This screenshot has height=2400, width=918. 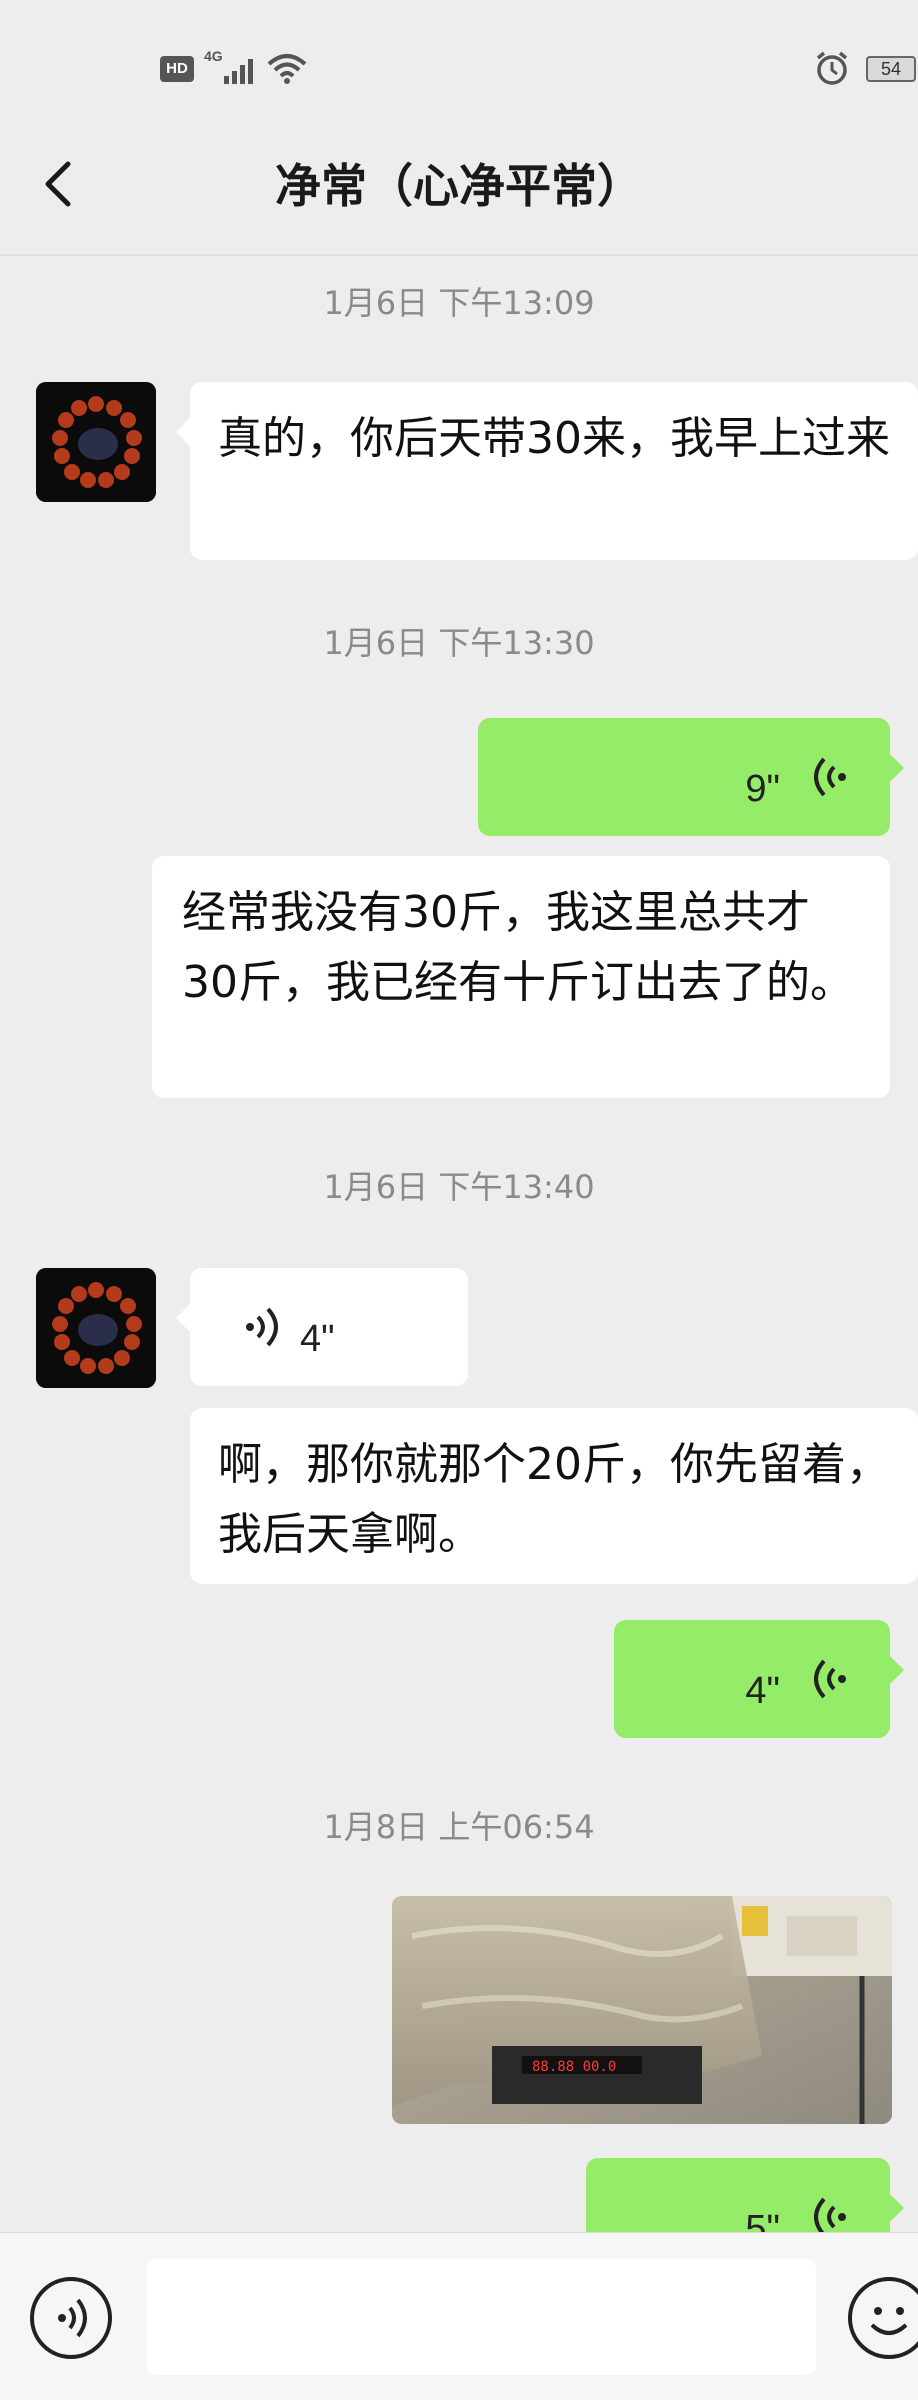 What do you see at coordinates (554, 438) in the screenshot?
I see `message-text: 真的，你后天带30来，我早上过来` at bounding box center [554, 438].